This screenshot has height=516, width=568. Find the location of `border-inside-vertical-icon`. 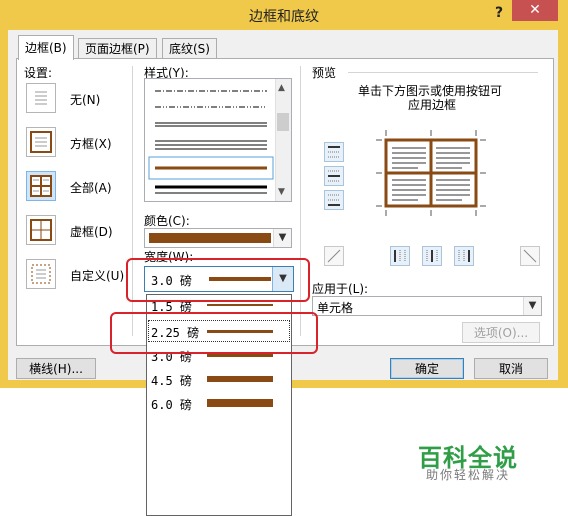

border-inside-vertical-icon is located at coordinates (432, 256).